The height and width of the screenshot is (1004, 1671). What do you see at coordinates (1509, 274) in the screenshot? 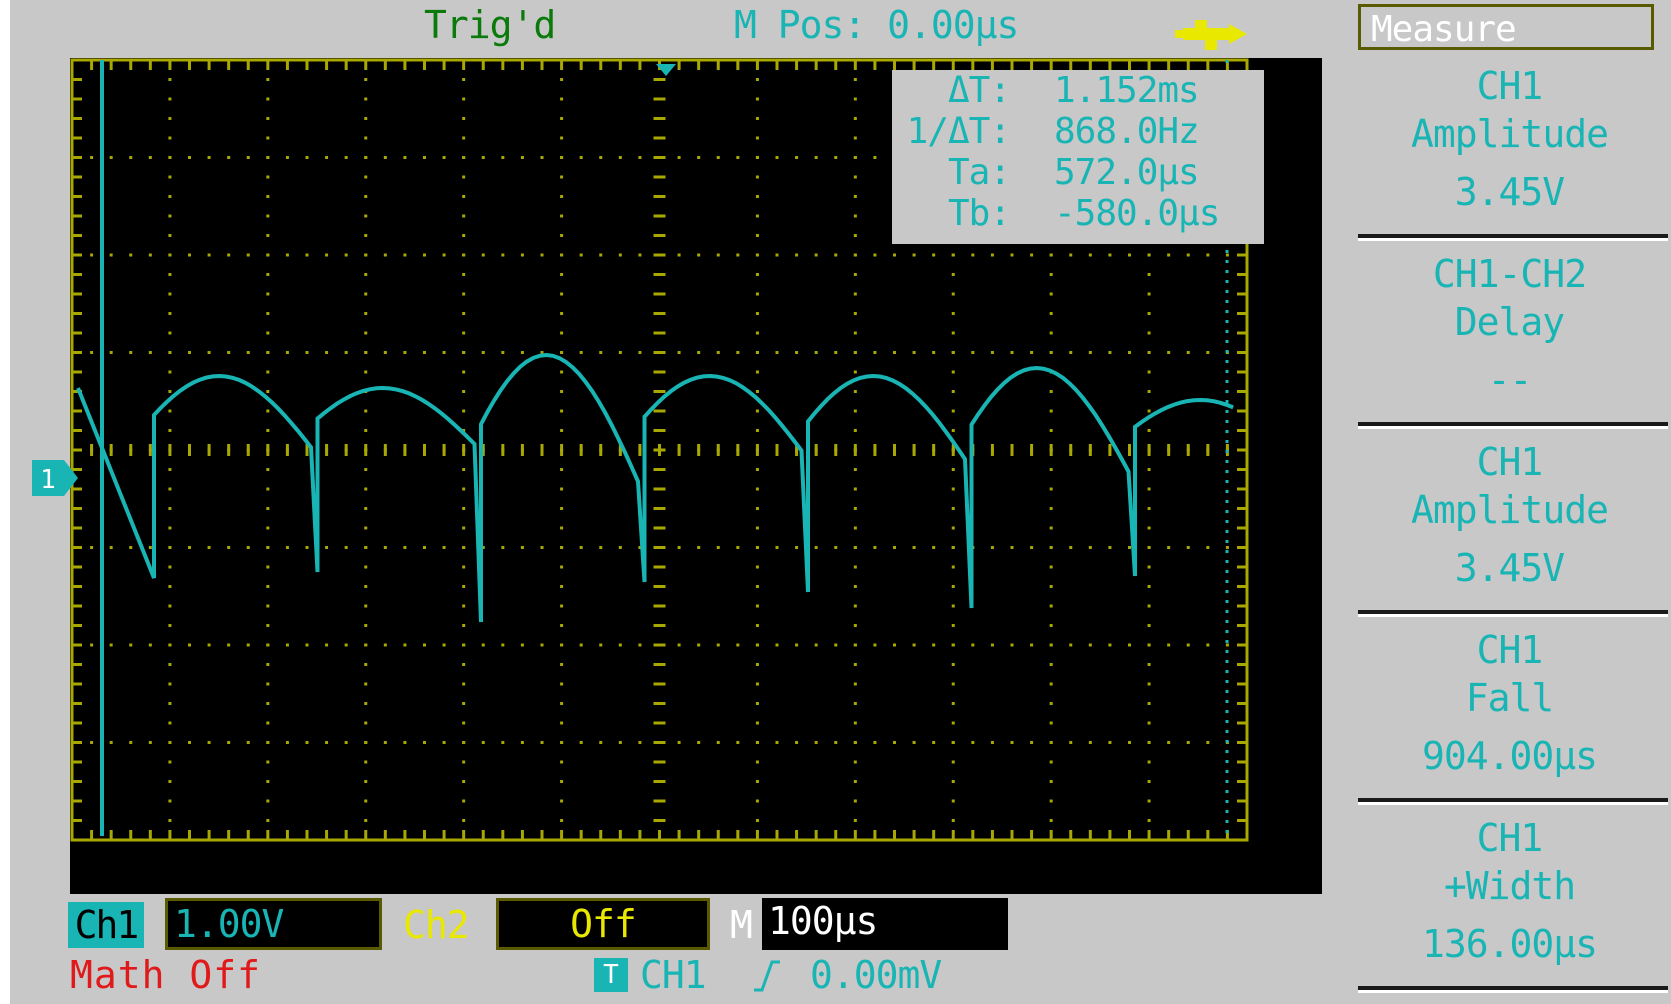
I see `measure-source: CH1-CH2` at bounding box center [1509, 274].